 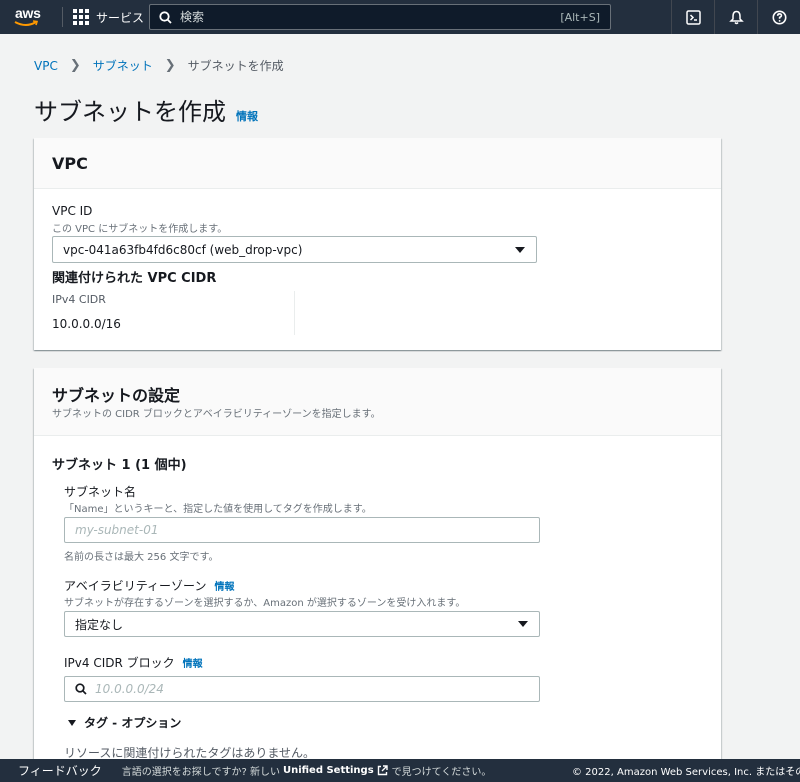 I want to click on subnet-name-label: サブネット名, so click(x=100, y=492).